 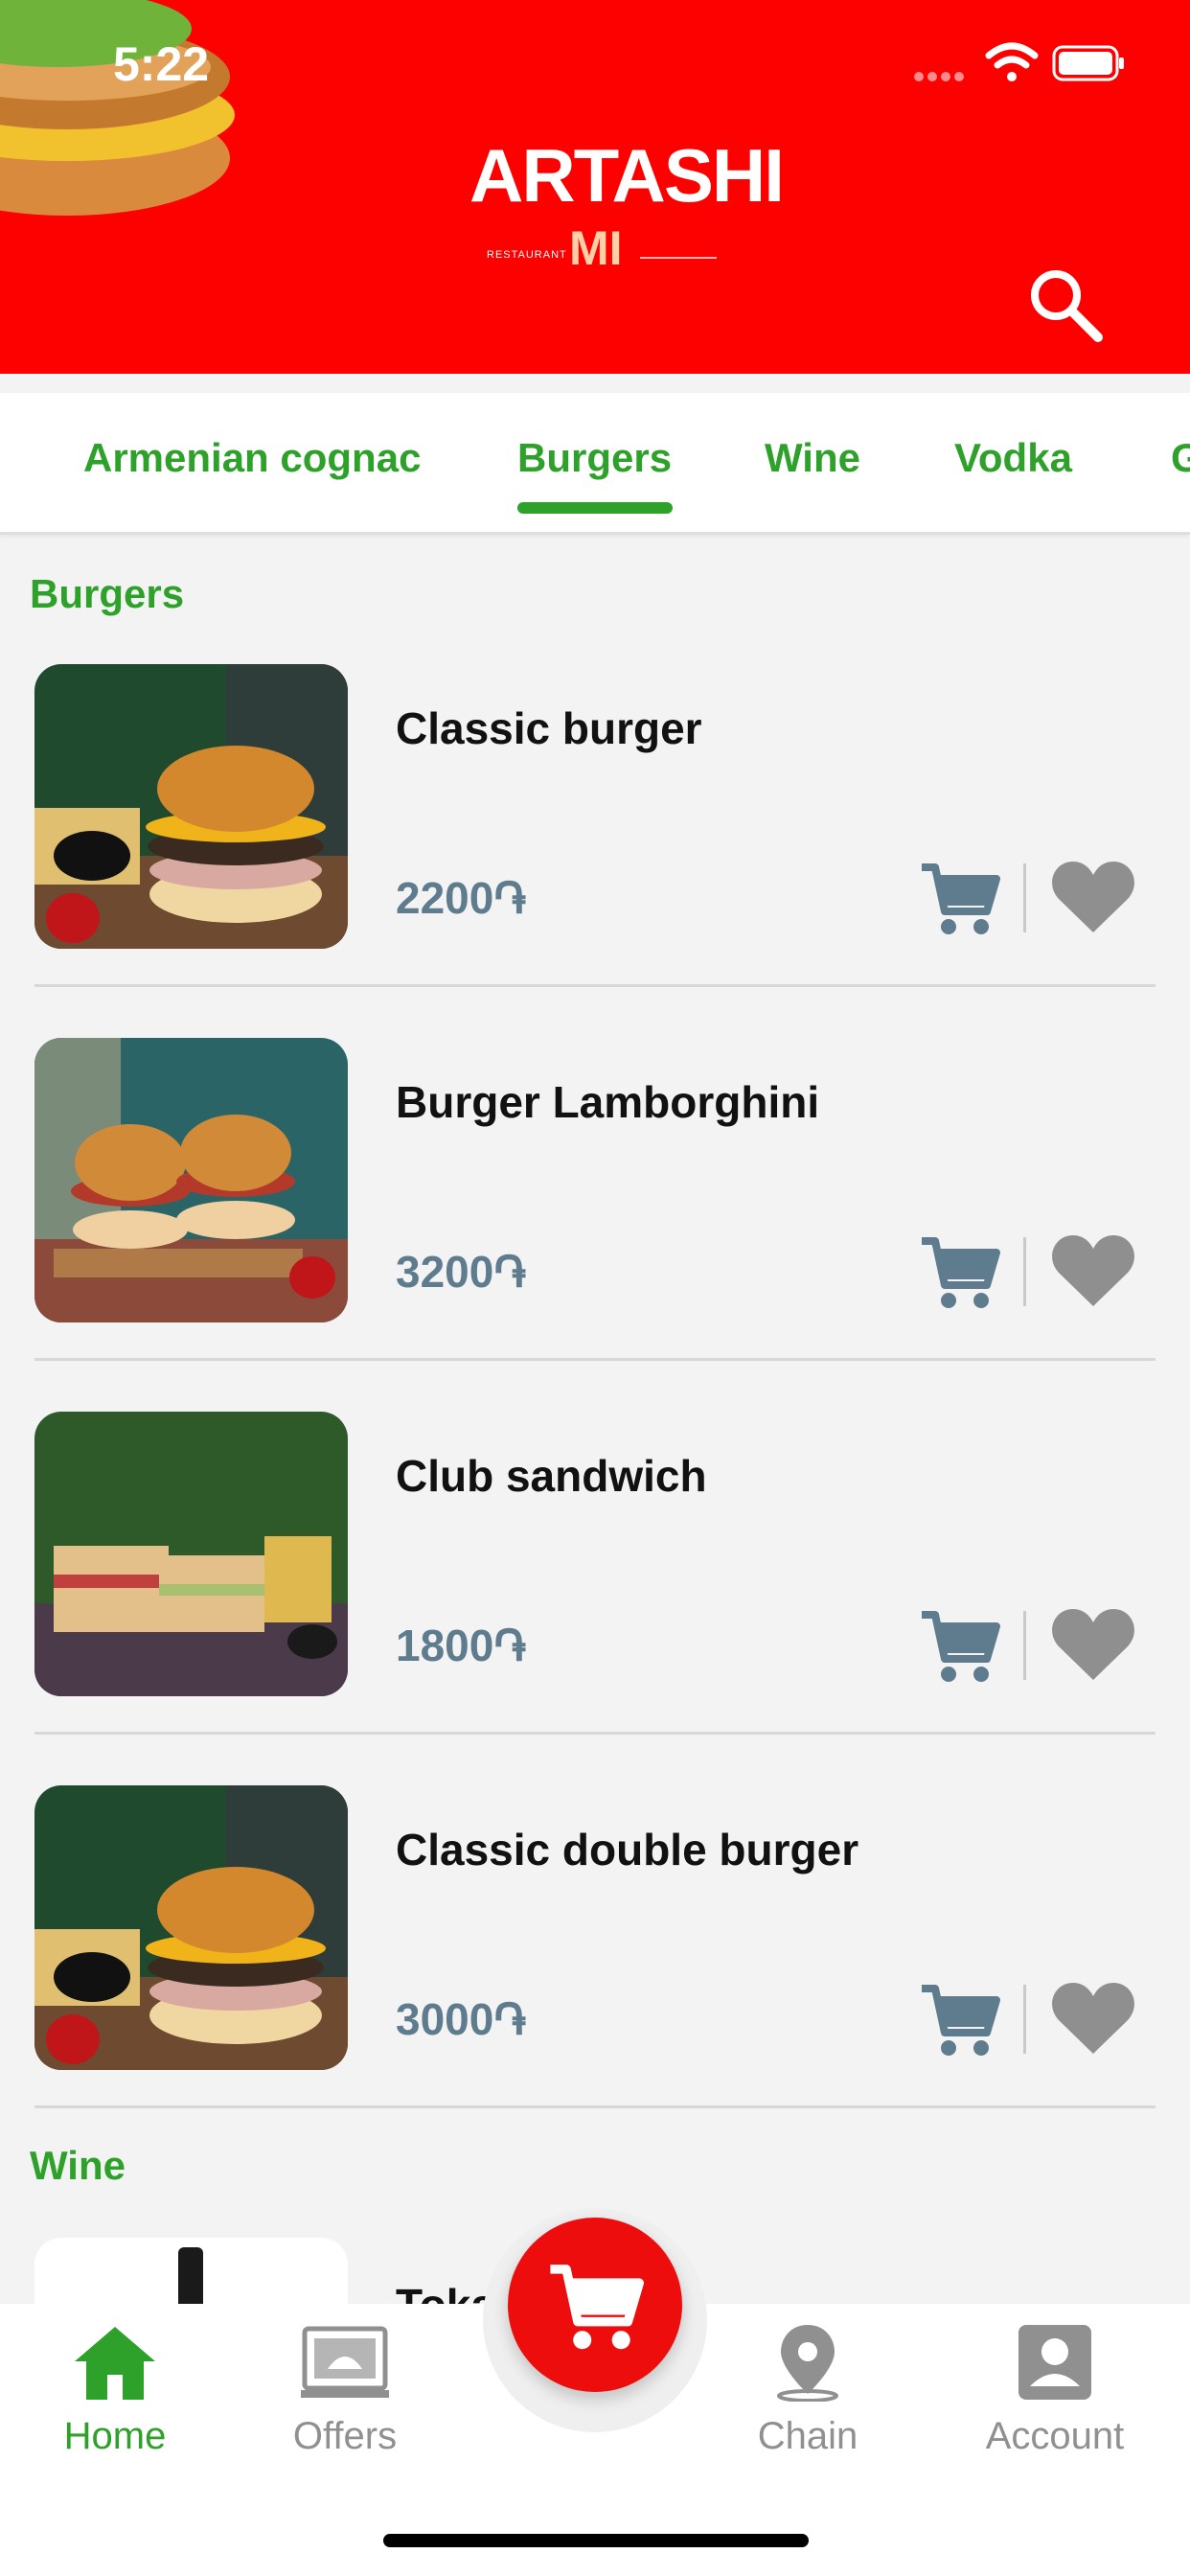 I want to click on logo-rule, so click(x=679, y=258).